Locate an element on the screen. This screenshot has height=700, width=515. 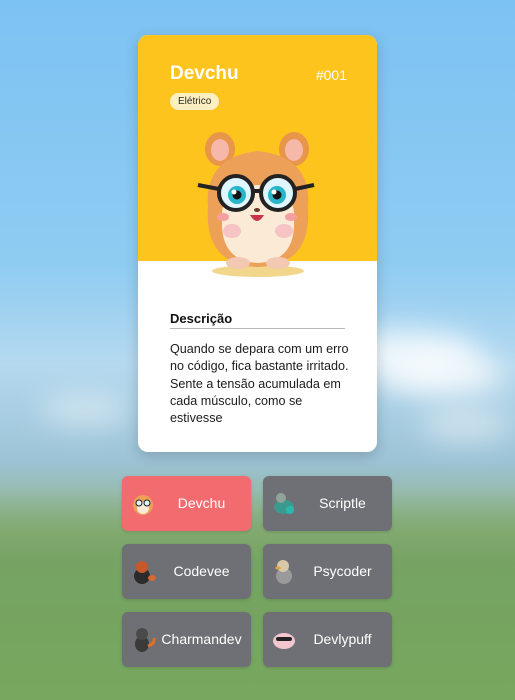
select-devchu-button: Devchu is located at coordinates (186, 503).